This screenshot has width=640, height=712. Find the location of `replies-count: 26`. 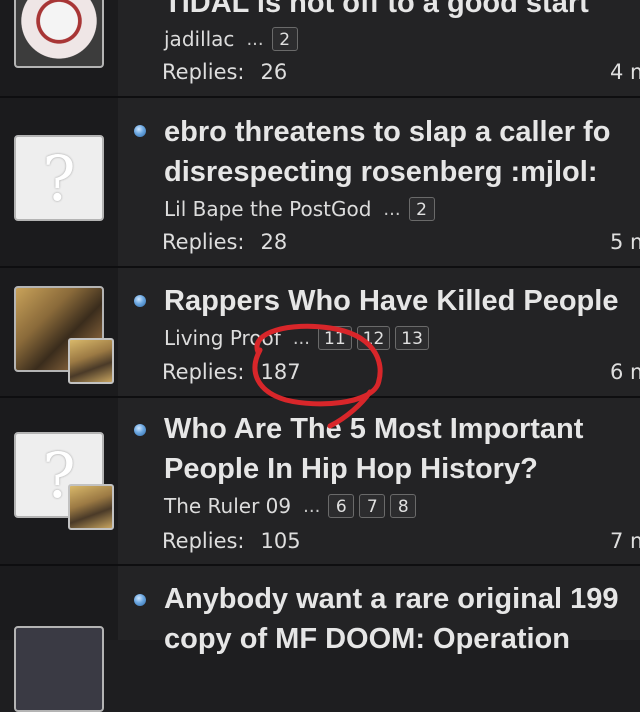

replies-count: 26 is located at coordinates (274, 72).